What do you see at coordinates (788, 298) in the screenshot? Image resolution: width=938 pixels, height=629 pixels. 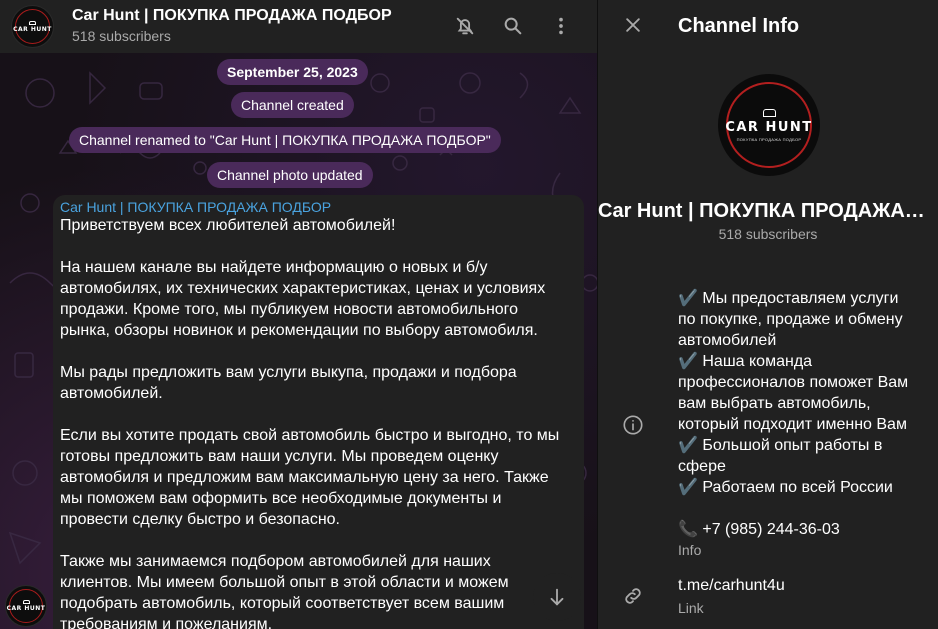 I see `description-line: ✔️ Мы предоставляем услуги` at bounding box center [788, 298].